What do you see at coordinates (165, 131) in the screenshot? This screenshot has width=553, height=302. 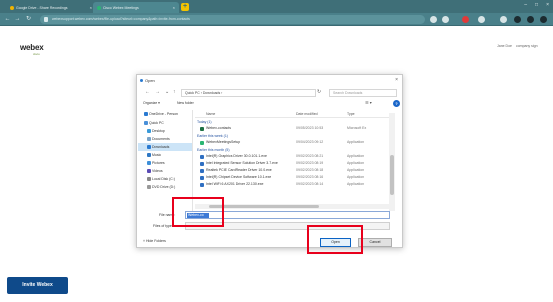 I see `nav-item-desktop: Desktop` at bounding box center [165, 131].